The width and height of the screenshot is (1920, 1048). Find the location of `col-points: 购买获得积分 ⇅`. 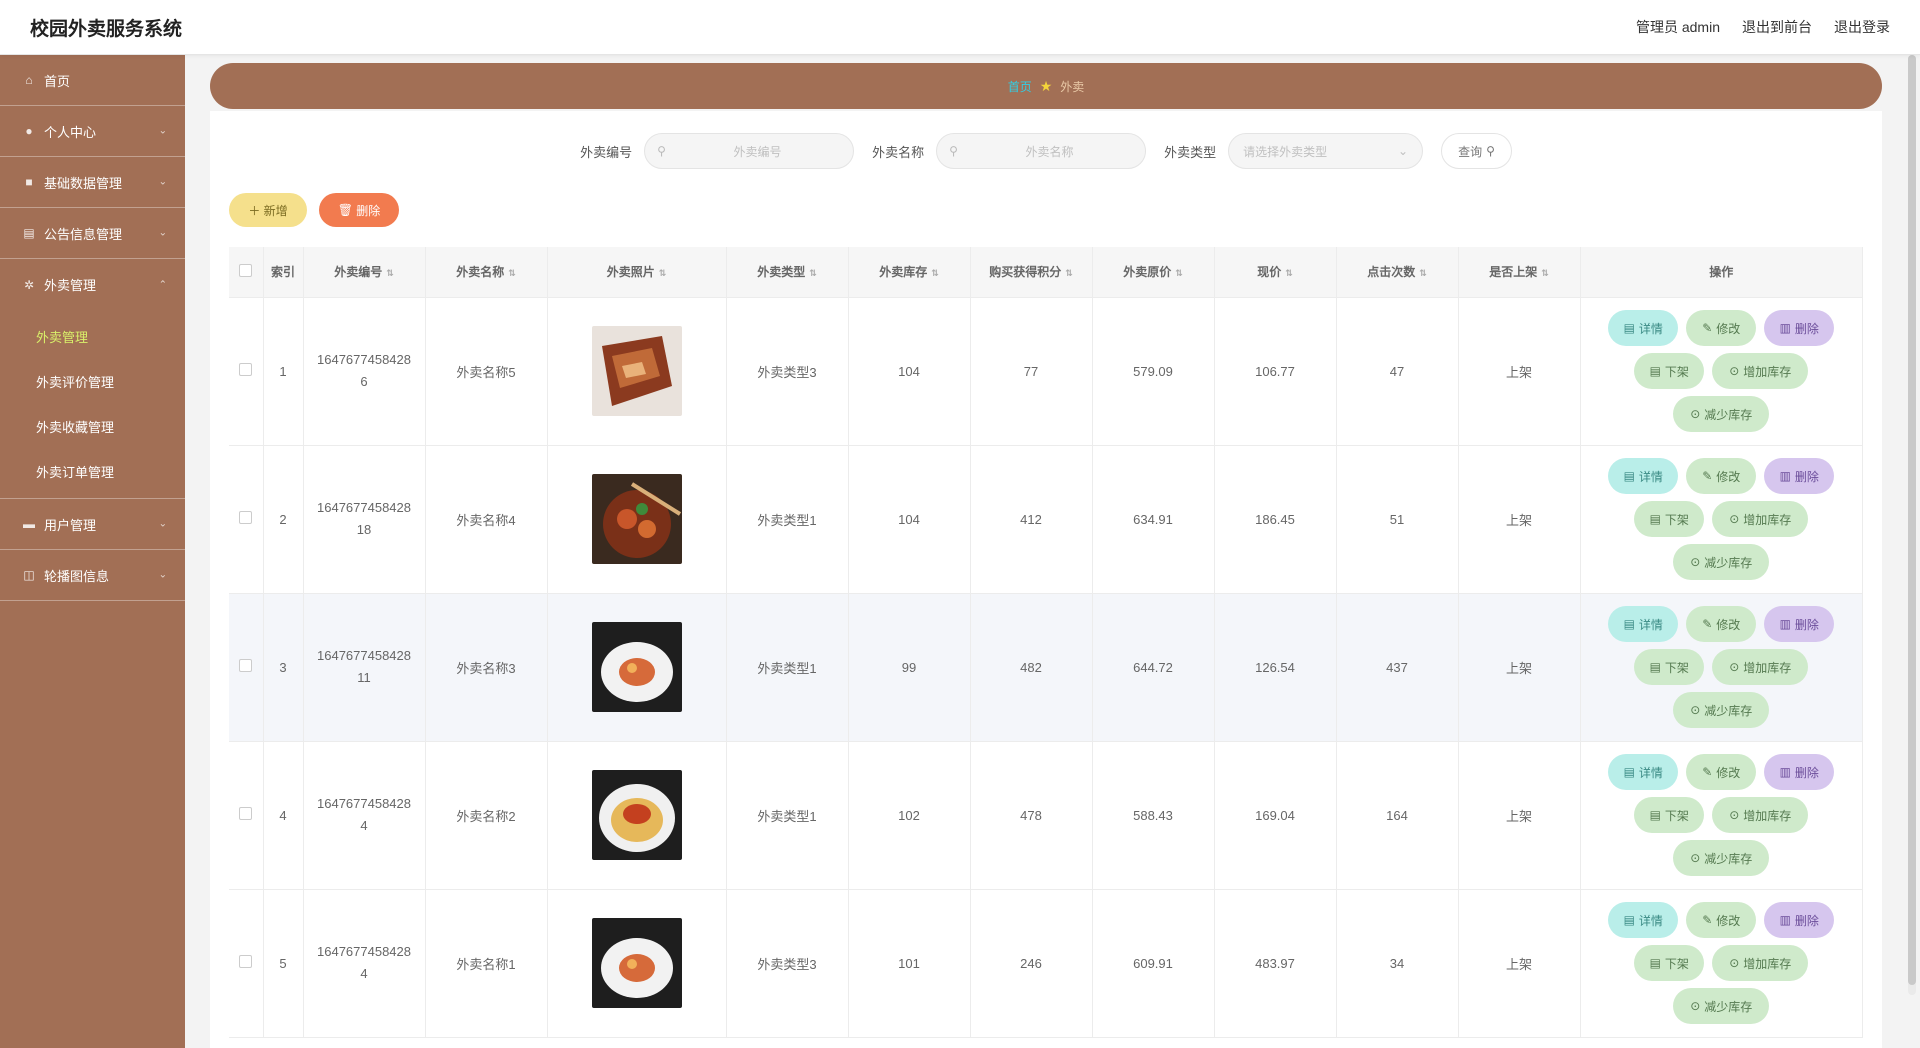

col-points: 购买获得积分 ⇅ is located at coordinates (1031, 272).